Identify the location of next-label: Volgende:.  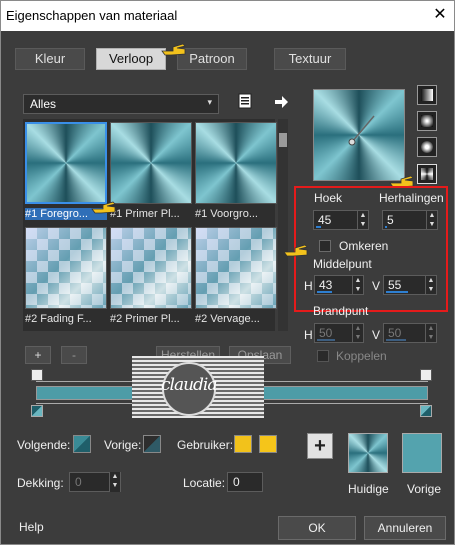
(44, 445).